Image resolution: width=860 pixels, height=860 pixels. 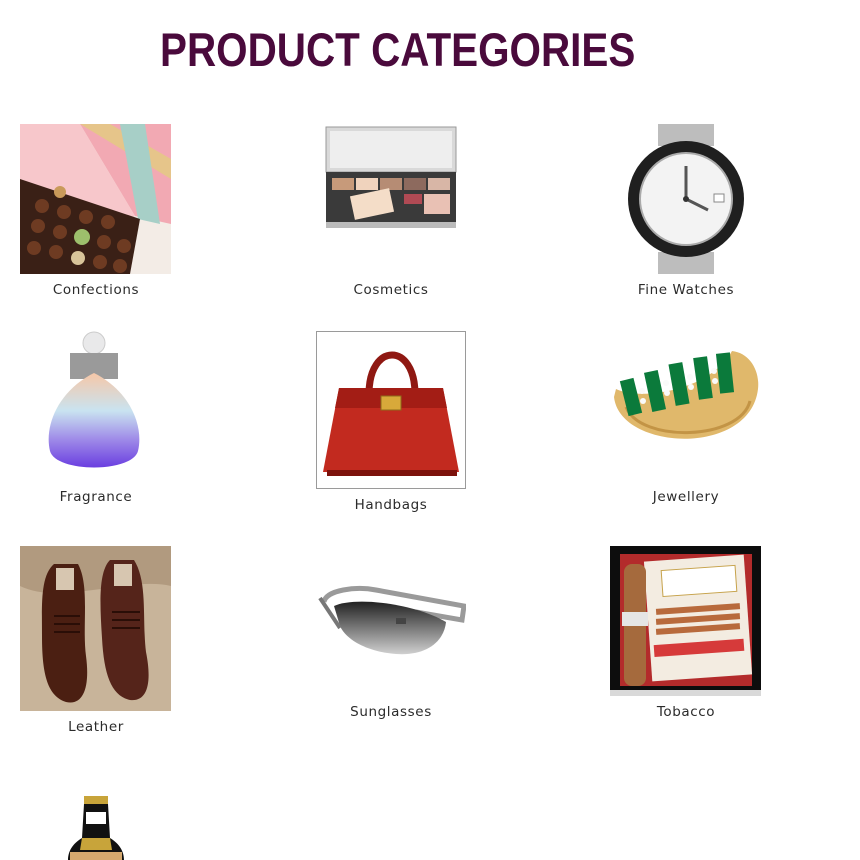 I want to click on category-tile-leather: Leather, so click(x=96, y=646).